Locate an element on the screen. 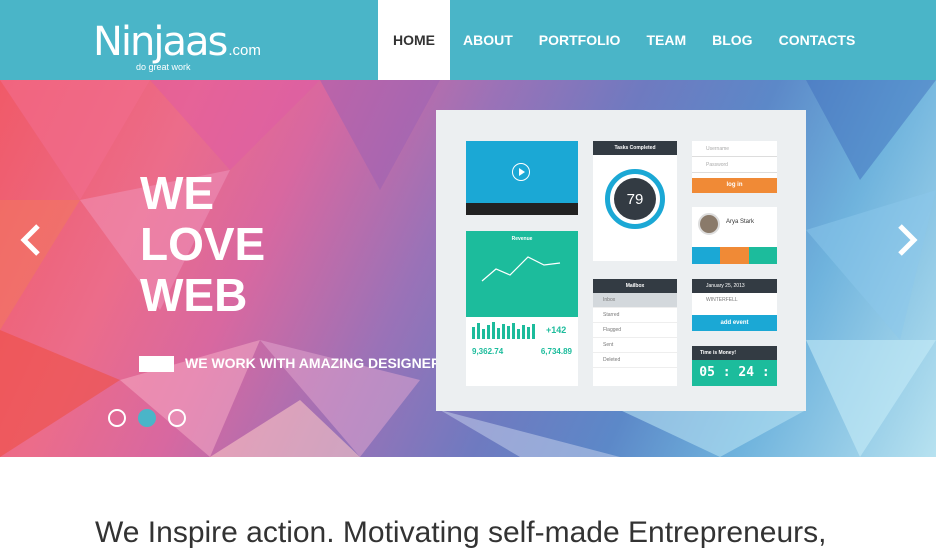  subtitle-accent-bar is located at coordinates (156, 364).